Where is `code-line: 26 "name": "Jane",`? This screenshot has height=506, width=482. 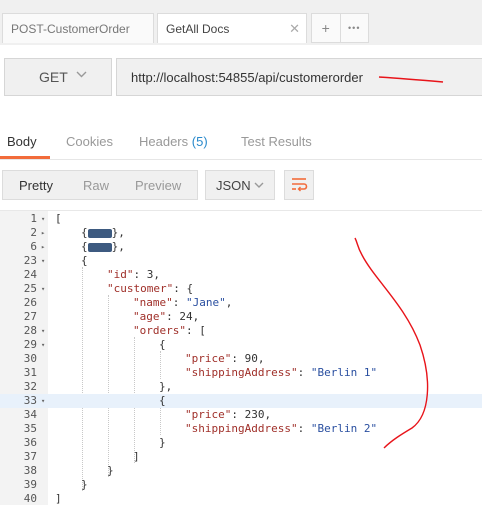
code-line: 26 "name": "Jane", is located at coordinates (241, 303).